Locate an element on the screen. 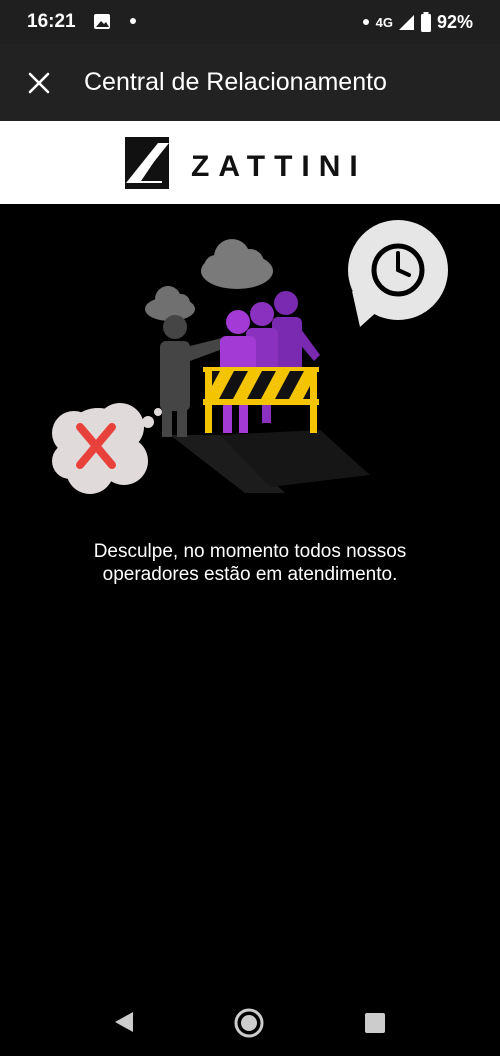 This screenshot has height=1056, width=500. brand-header: ZATTINI is located at coordinates (250, 162).